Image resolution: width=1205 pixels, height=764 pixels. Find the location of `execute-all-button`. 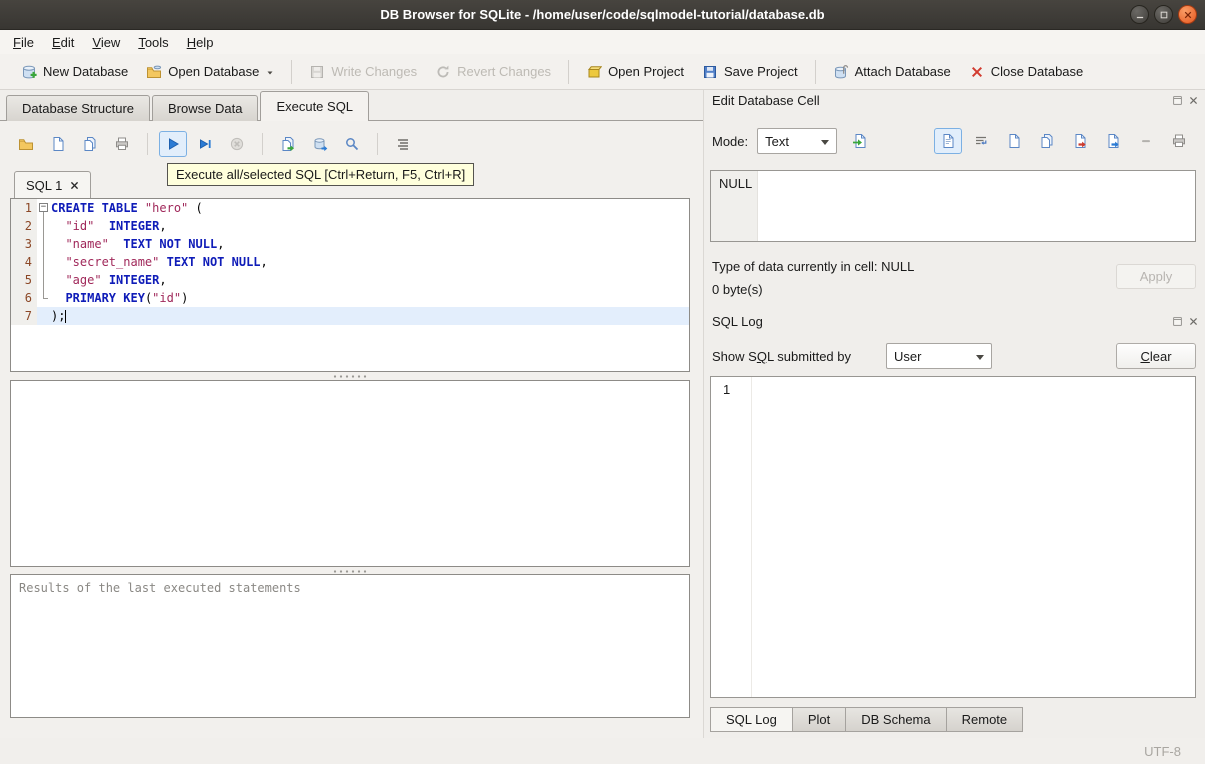

execute-all-button is located at coordinates (173, 144).